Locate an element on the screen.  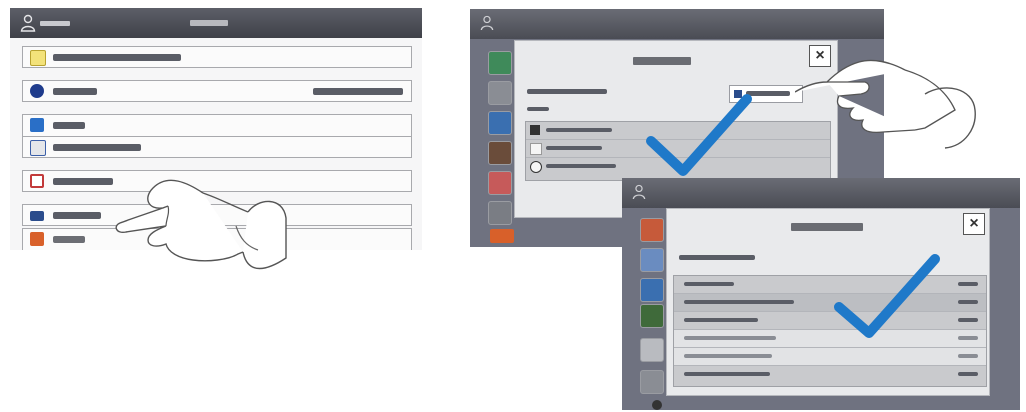
document-icon is located at coordinates (536, 149).